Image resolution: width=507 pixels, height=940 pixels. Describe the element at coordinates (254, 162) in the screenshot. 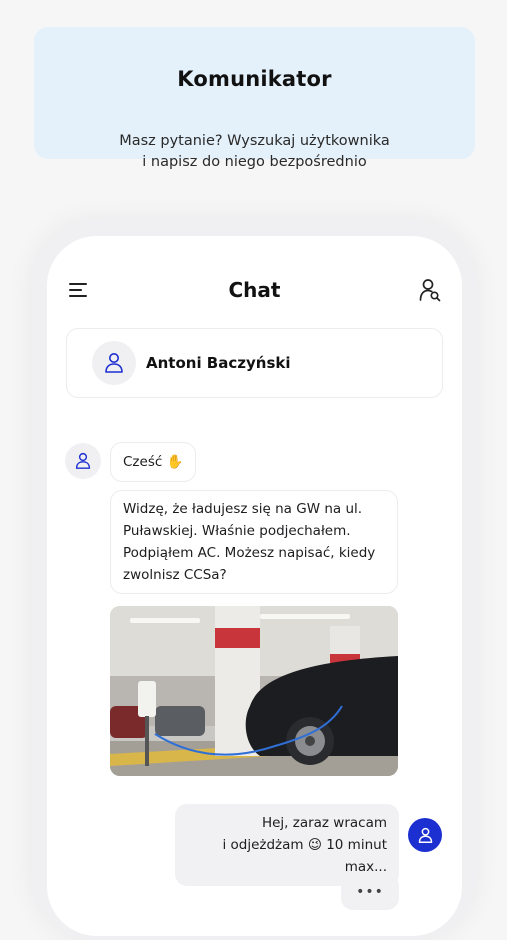

I see `banner-subtitle-line-2: i napisz do niego bezpośrednio` at that location.